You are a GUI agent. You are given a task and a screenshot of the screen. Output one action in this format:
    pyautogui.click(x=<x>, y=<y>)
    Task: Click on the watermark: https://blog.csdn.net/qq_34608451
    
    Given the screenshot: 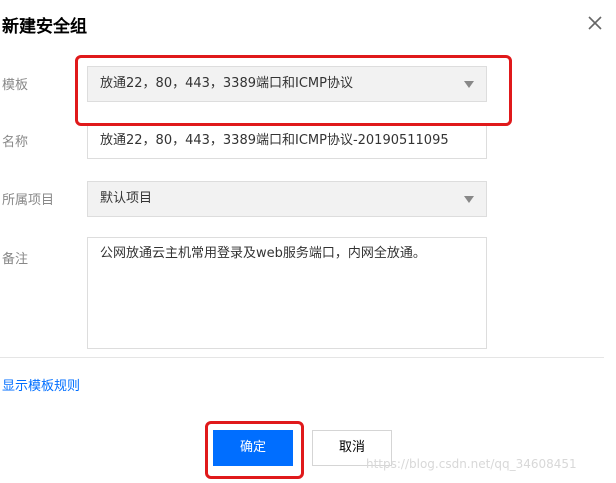 What is the action you would take?
    pyautogui.click(x=471, y=464)
    